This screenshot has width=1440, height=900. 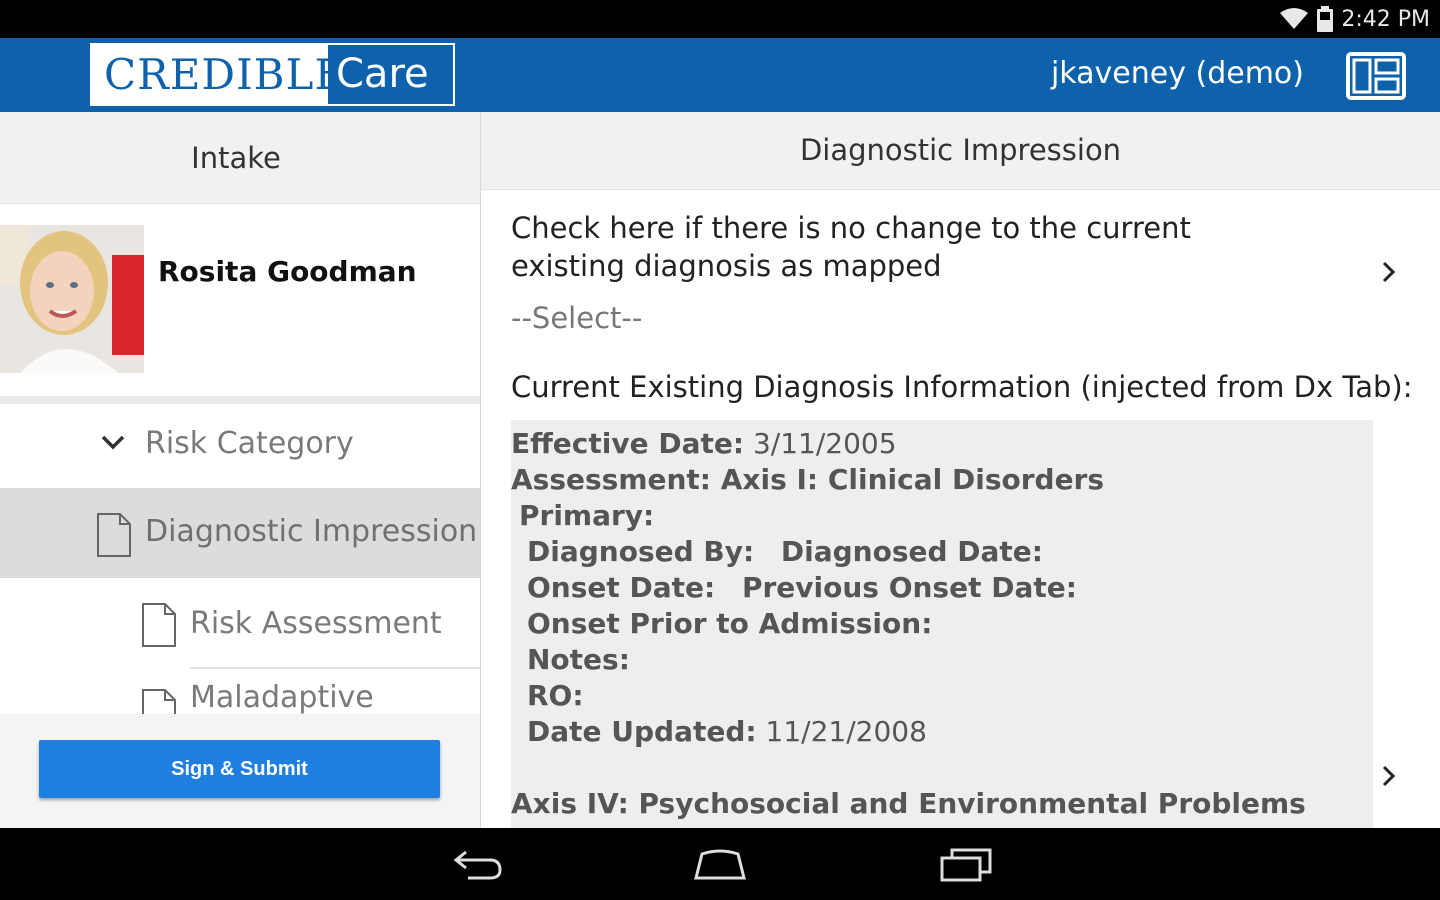 What do you see at coordinates (720, 75) in the screenshot?
I see `app-header: CREDIBLE Care jkaveney (demo)` at bounding box center [720, 75].